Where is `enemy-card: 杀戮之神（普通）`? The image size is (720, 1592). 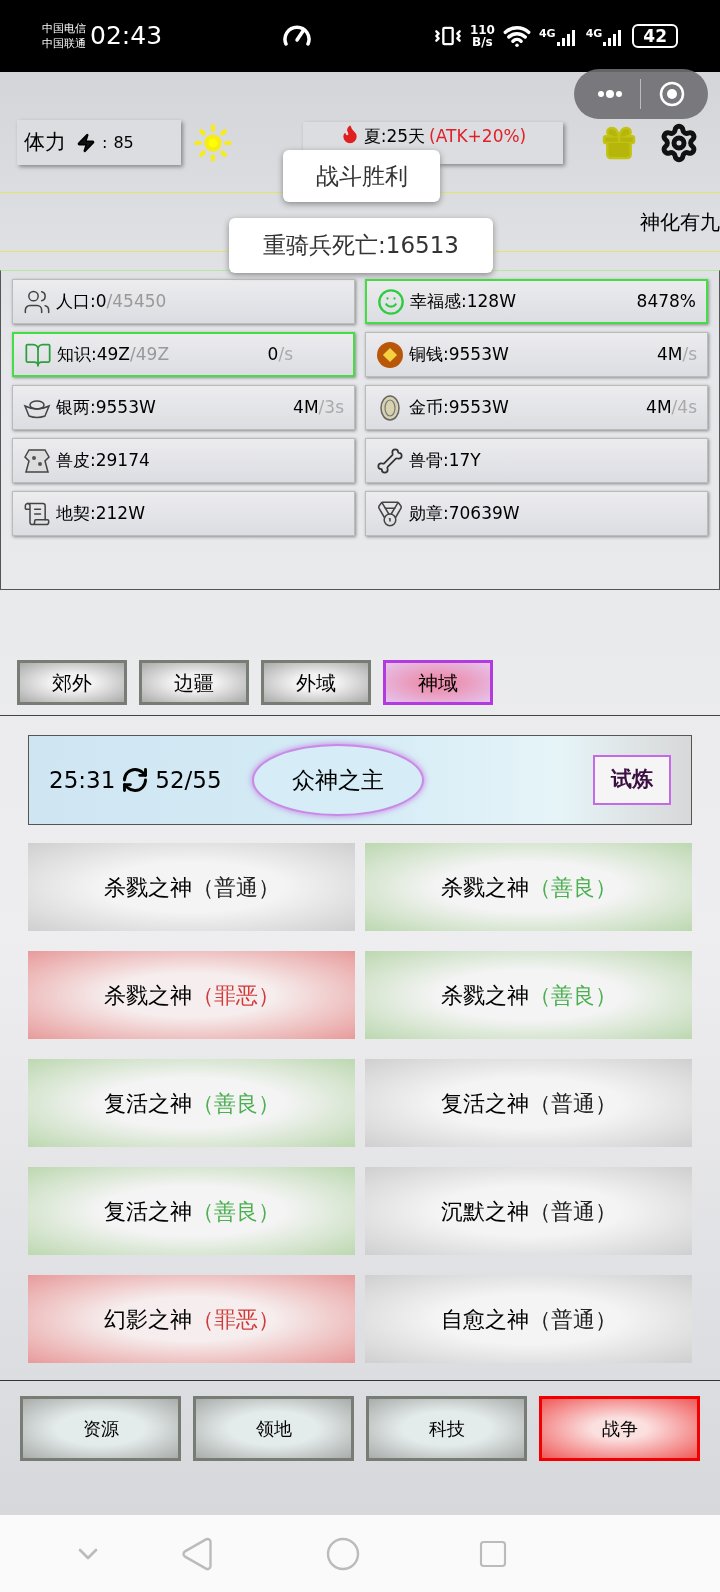
enemy-card: 杀戮之神（普通） is located at coordinates (191, 887).